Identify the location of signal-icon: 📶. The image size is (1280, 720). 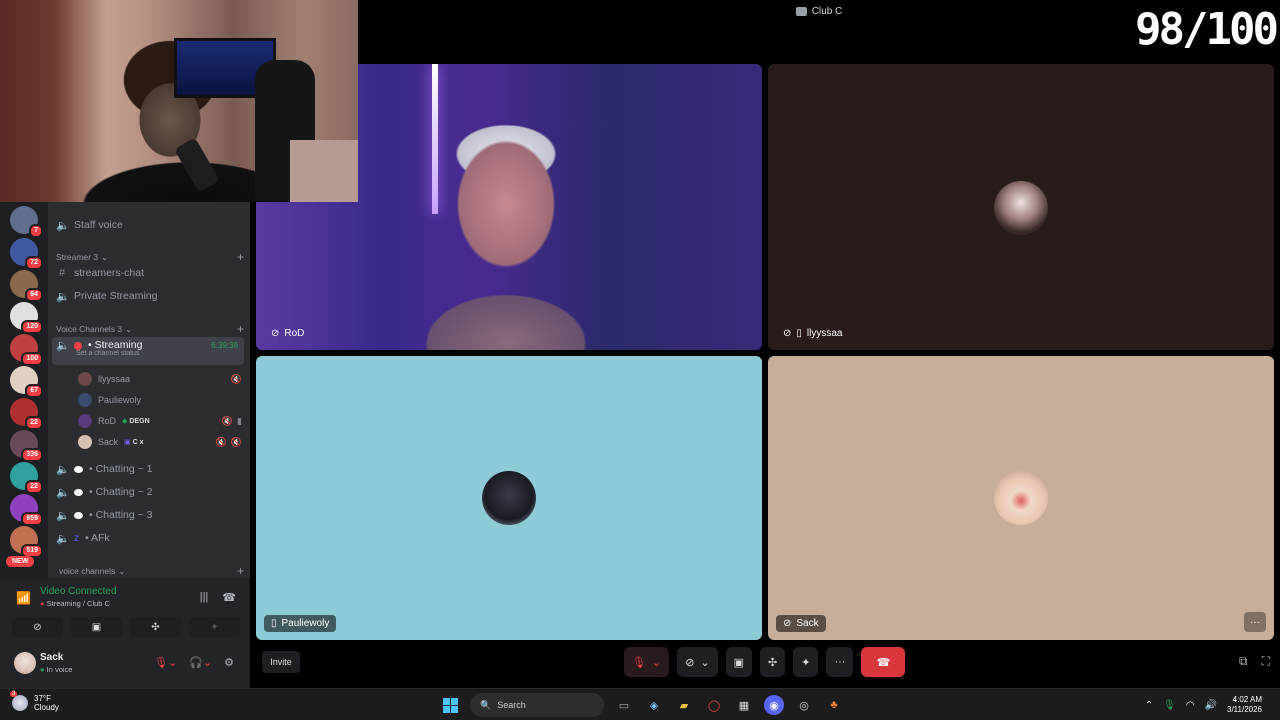
(23, 598).